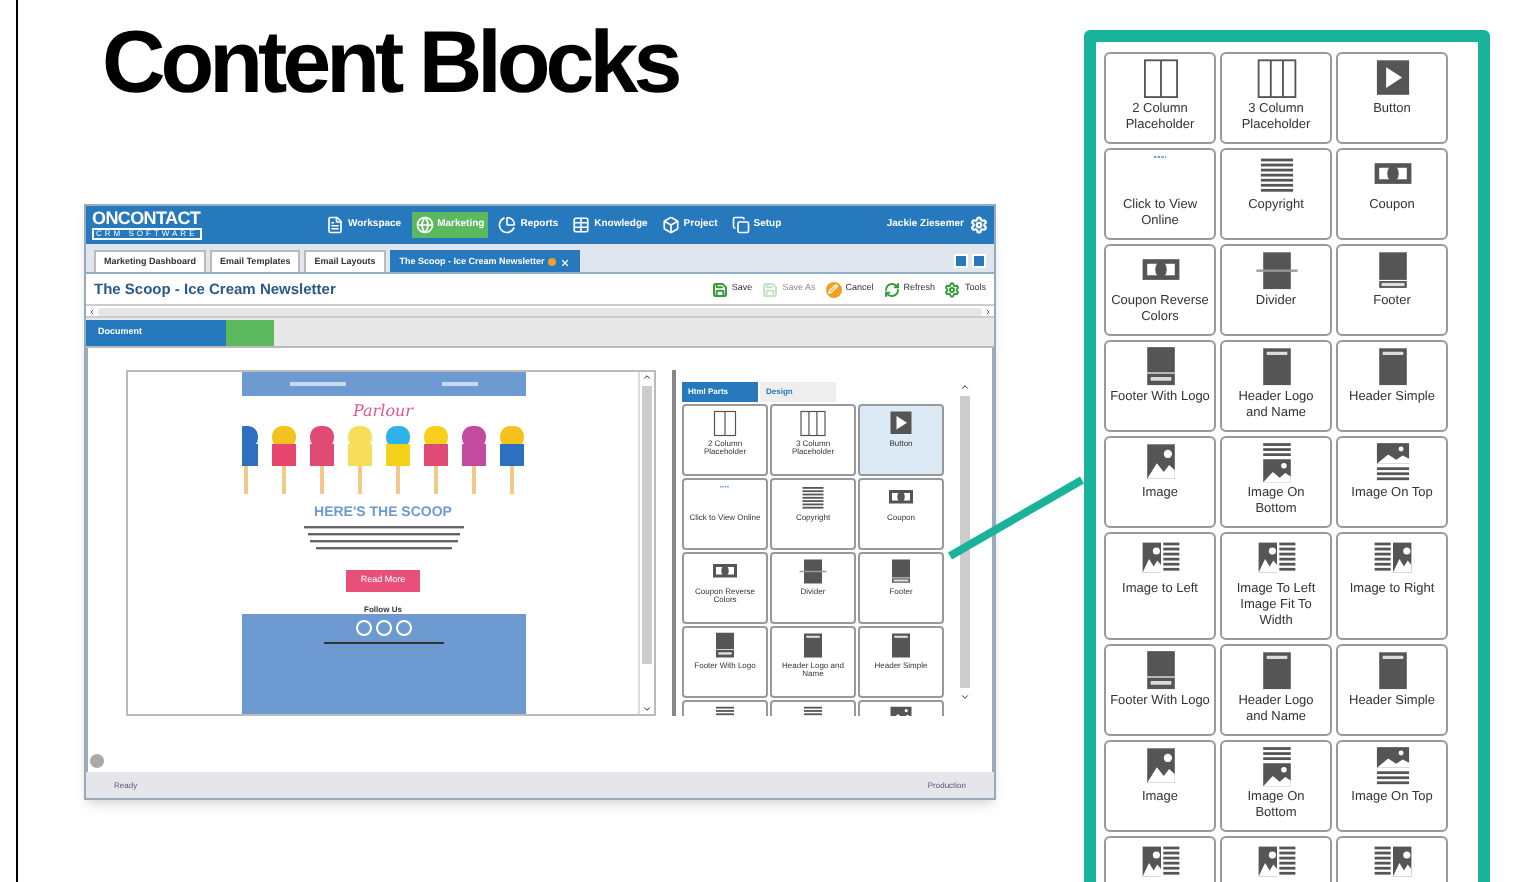 The image size is (1534, 882). Describe the element at coordinates (540, 311) in the screenshot. I see `horizontal-scrollbar` at that location.